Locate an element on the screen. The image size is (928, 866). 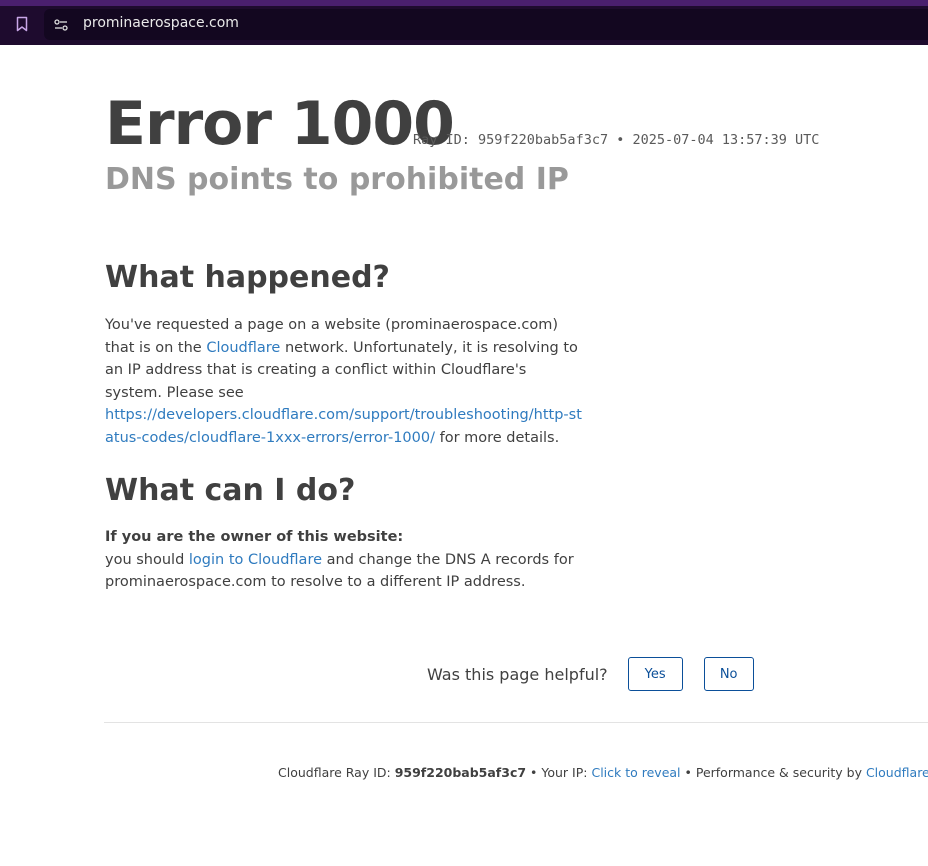
feedback-section: Was this page helpful? Yes No is located at coordinates (590, 674).